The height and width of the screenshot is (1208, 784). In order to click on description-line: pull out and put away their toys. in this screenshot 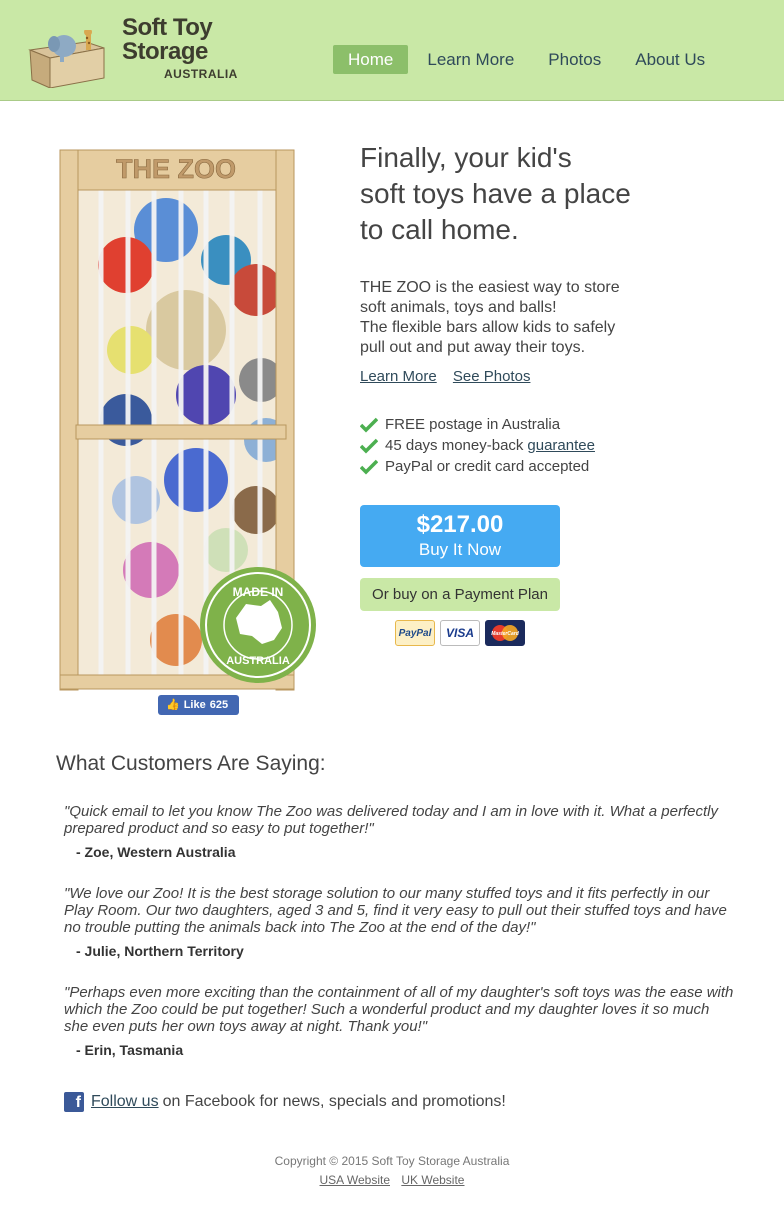, I will do `click(473, 347)`.